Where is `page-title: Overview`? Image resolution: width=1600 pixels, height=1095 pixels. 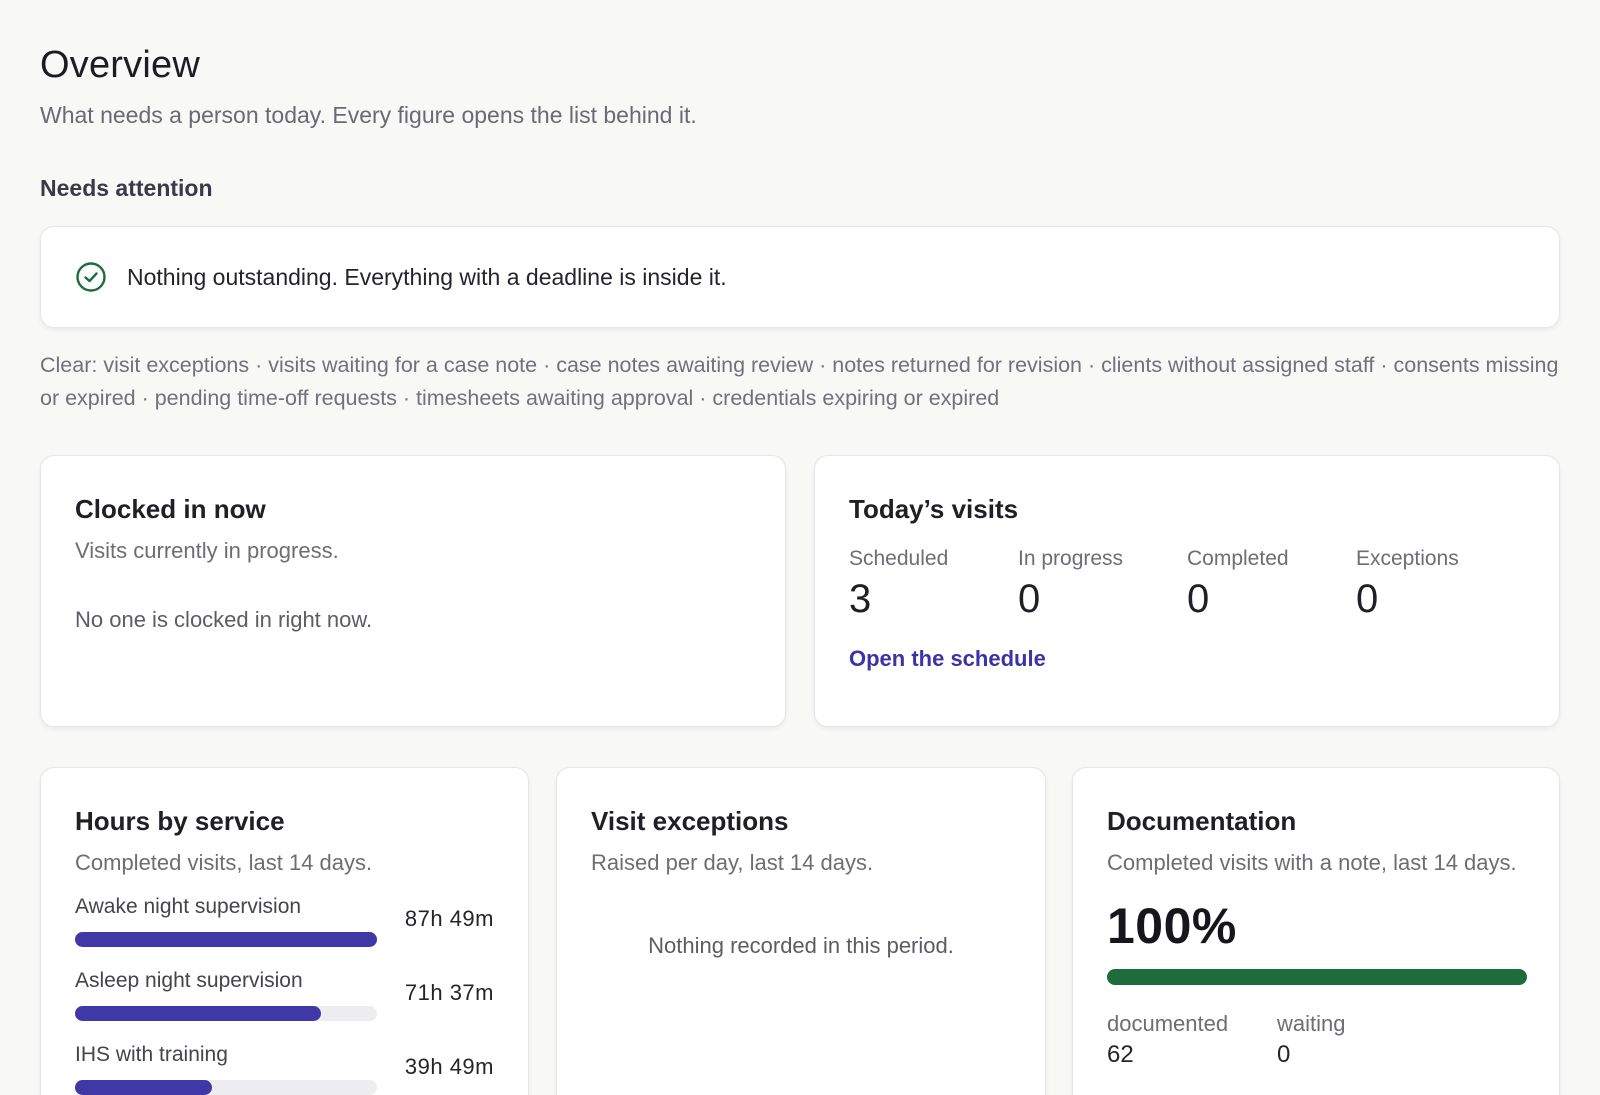
page-title: Overview is located at coordinates (120, 65).